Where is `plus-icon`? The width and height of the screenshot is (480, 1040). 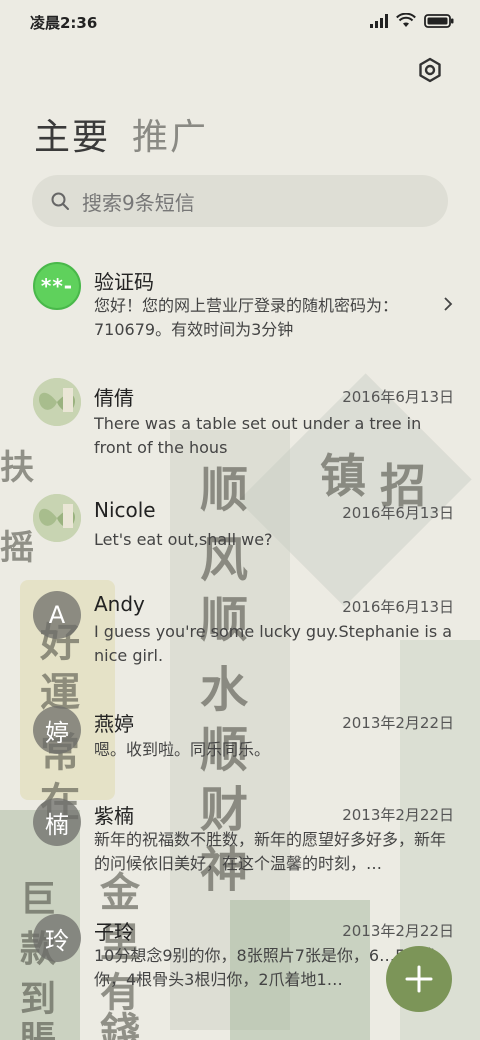 plus-icon is located at coordinates (419, 979).